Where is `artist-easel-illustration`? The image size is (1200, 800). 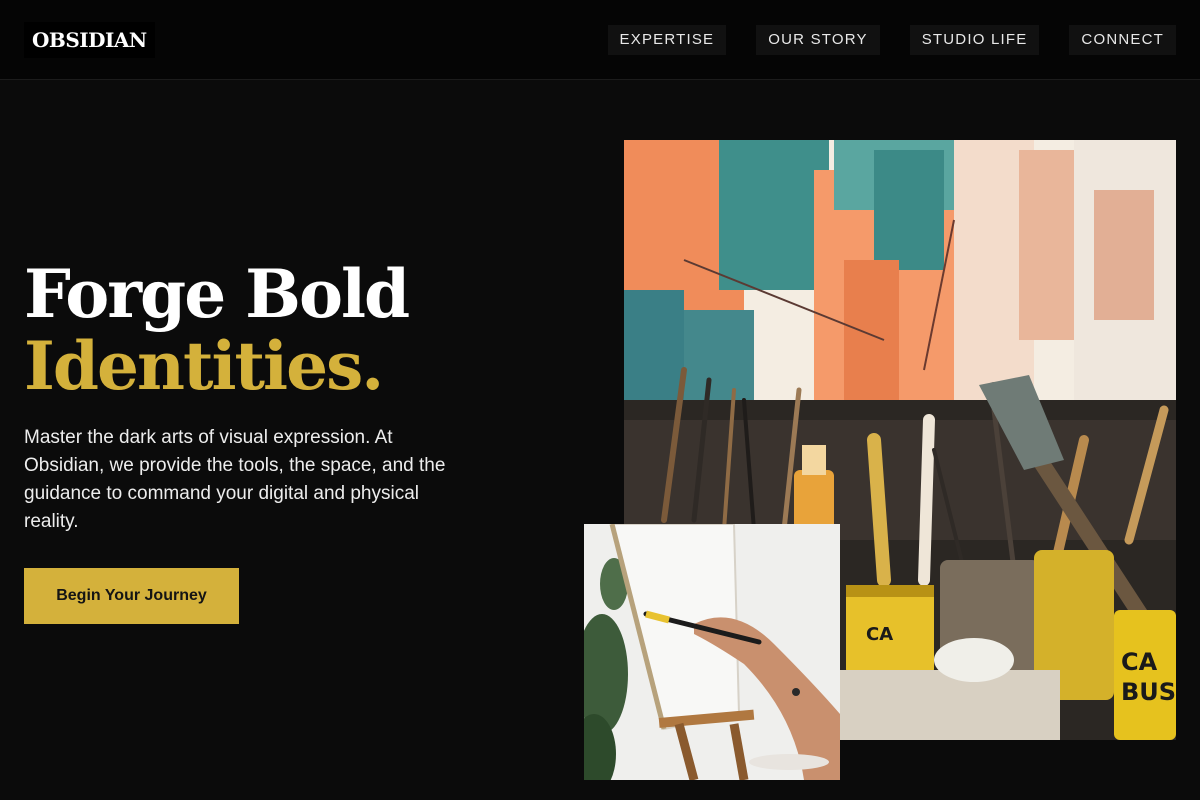
artist-easel-illustration is located at coordinates (712, 652).